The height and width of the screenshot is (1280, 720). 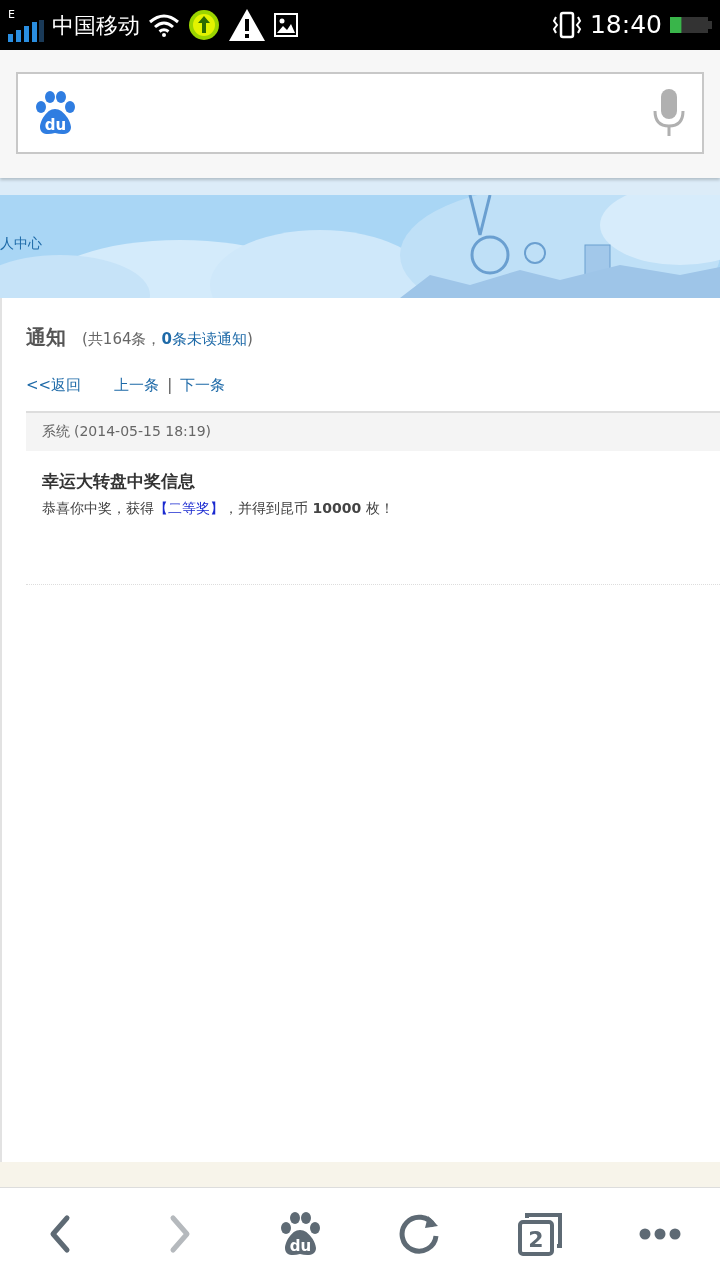 What do you see at coordinates (691, 25) in the screenshot?
I see `battery-icon` at bounding box center [691, 25].